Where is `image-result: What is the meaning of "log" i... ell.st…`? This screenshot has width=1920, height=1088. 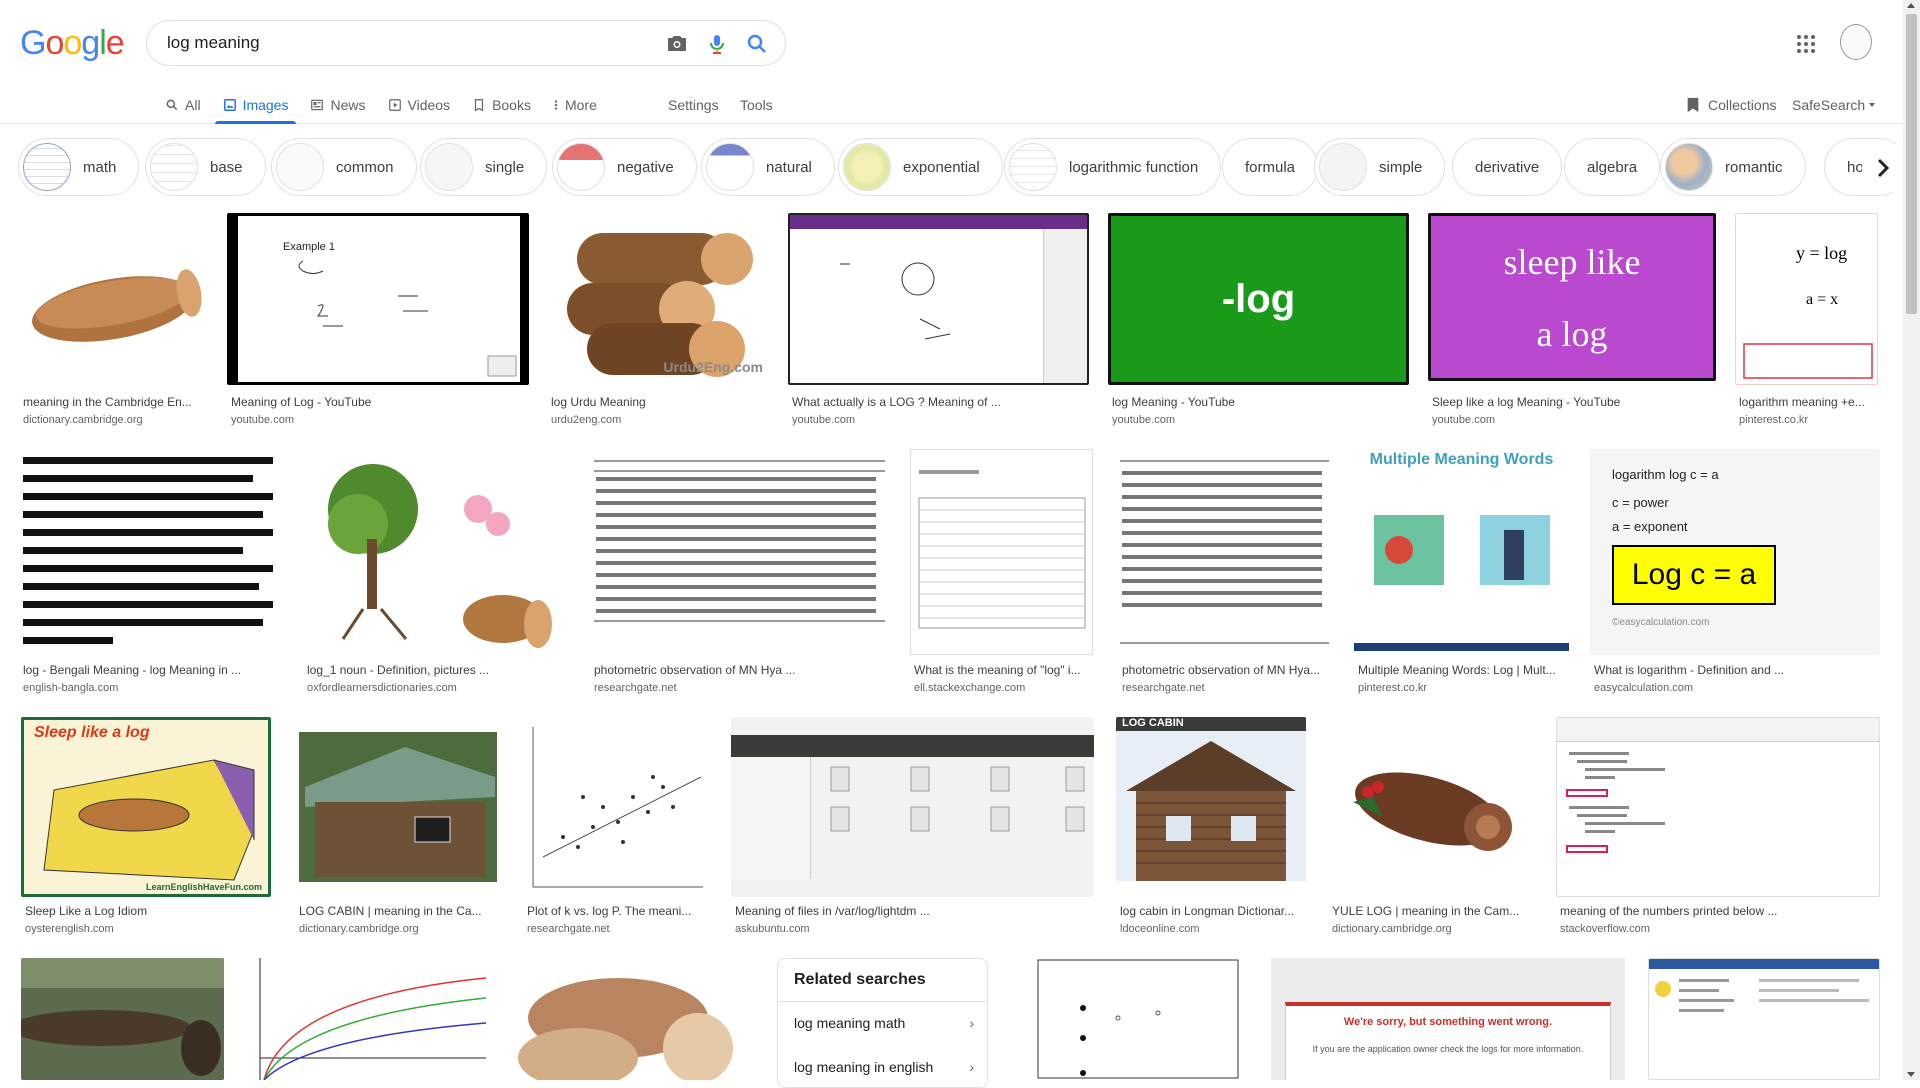 image-result: What is the meaning of "log" i... ell.st… is located at coordinates (1001, 572).